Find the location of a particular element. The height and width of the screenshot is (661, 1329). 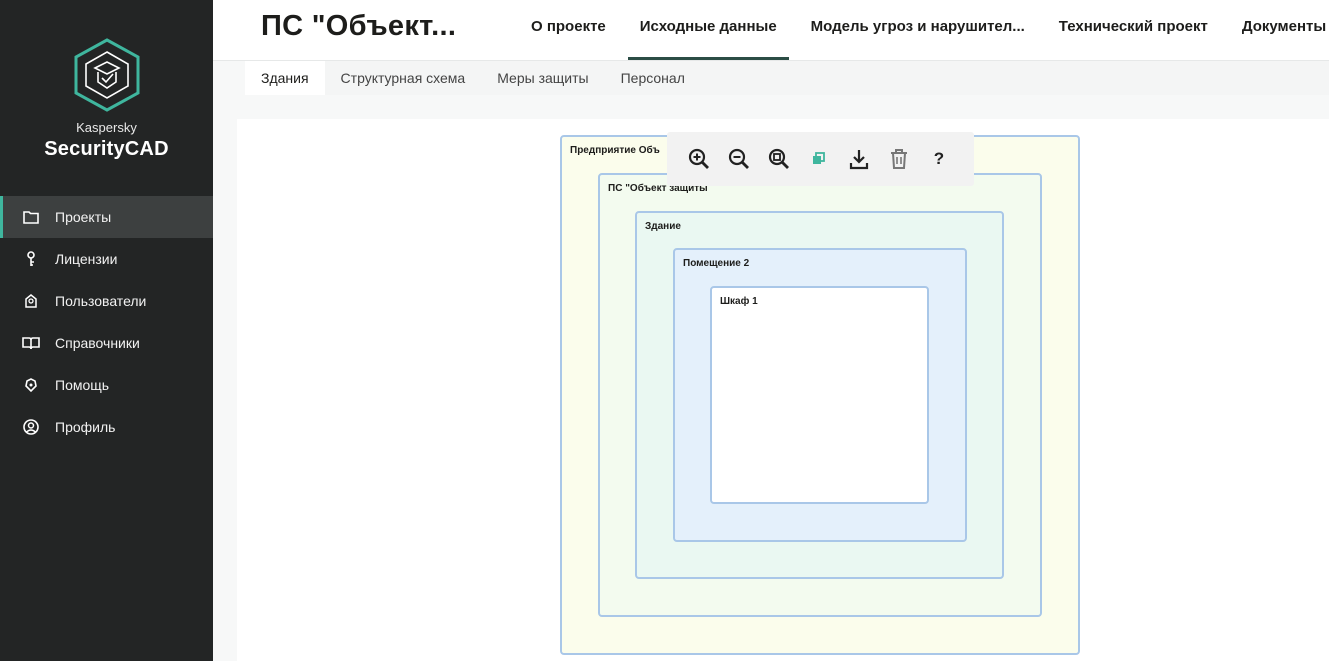

node-label: Предприятие Объ is located at coordinates (615, 150).